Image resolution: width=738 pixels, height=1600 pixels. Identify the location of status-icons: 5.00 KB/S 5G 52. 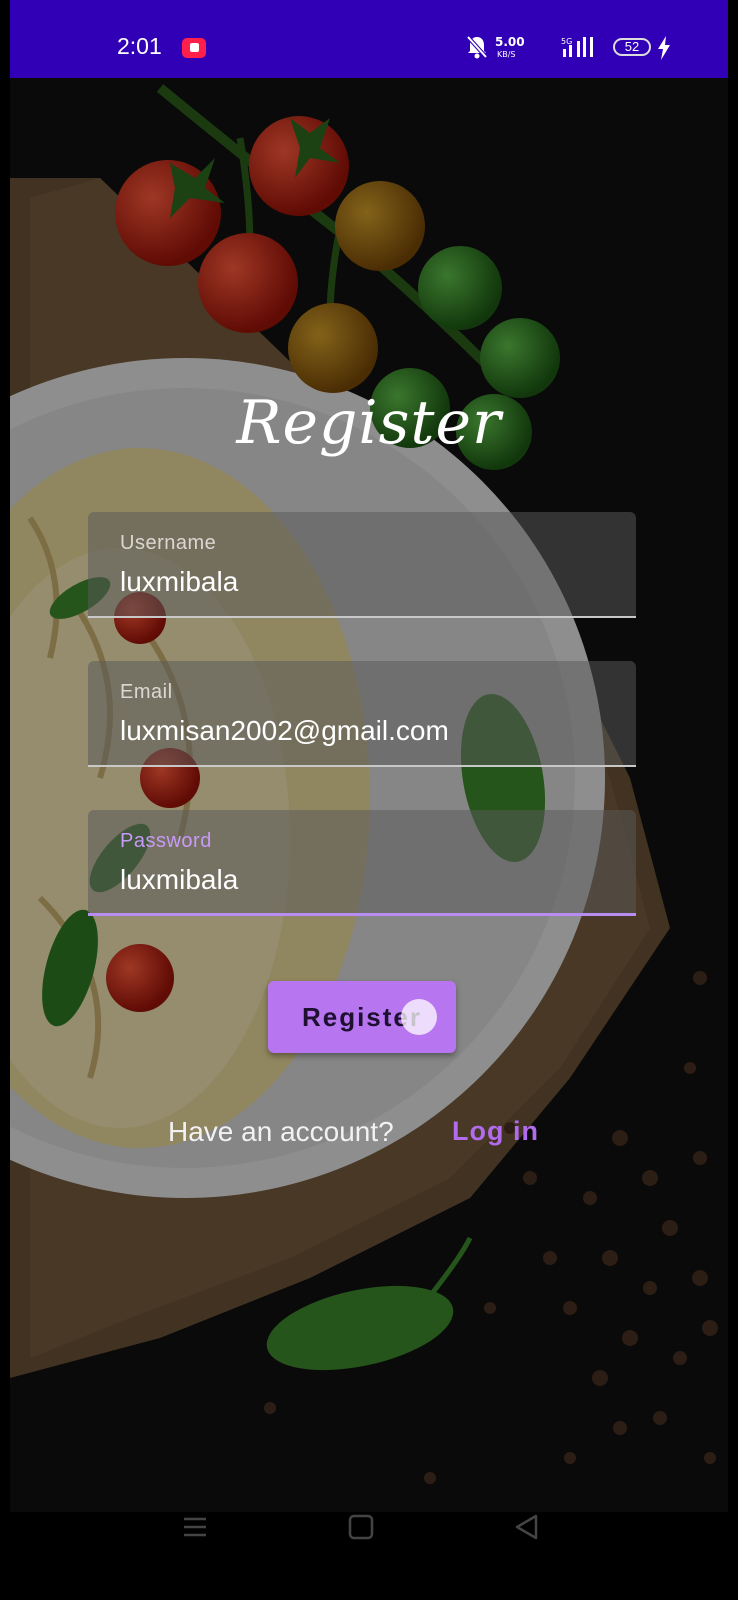
(582, 48).